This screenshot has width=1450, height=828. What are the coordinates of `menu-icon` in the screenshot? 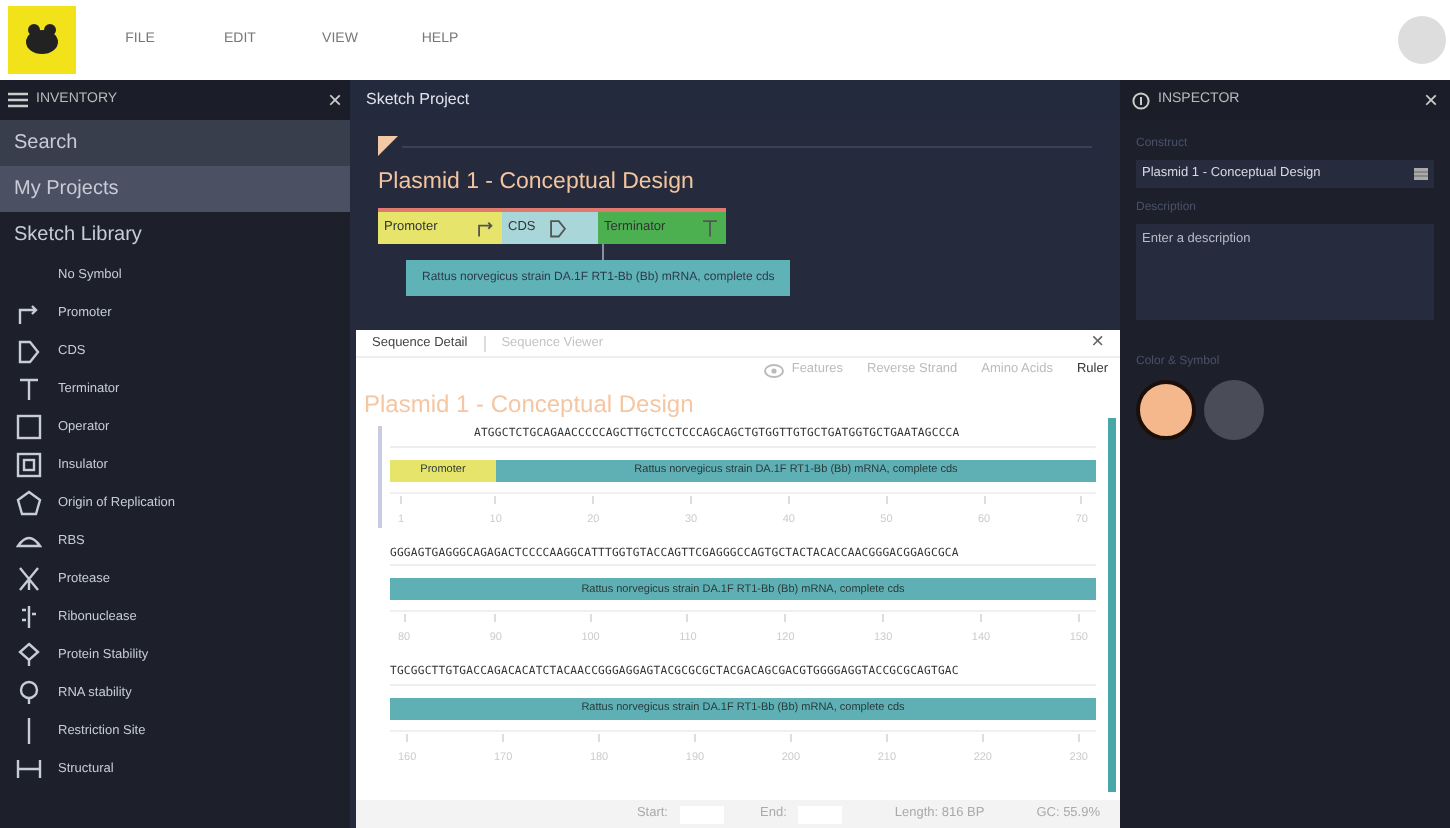 It's located at (18, 100).